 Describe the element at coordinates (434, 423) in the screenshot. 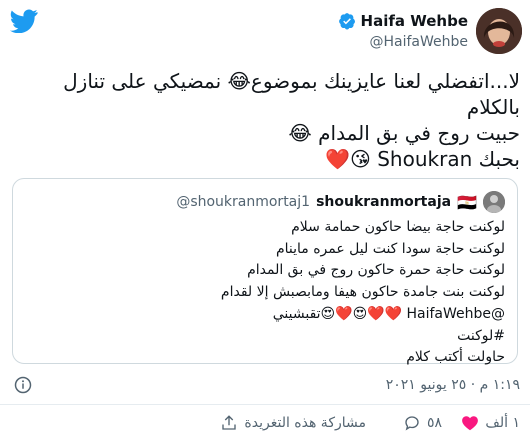

I see `reply-count: ٥٨` at that location.